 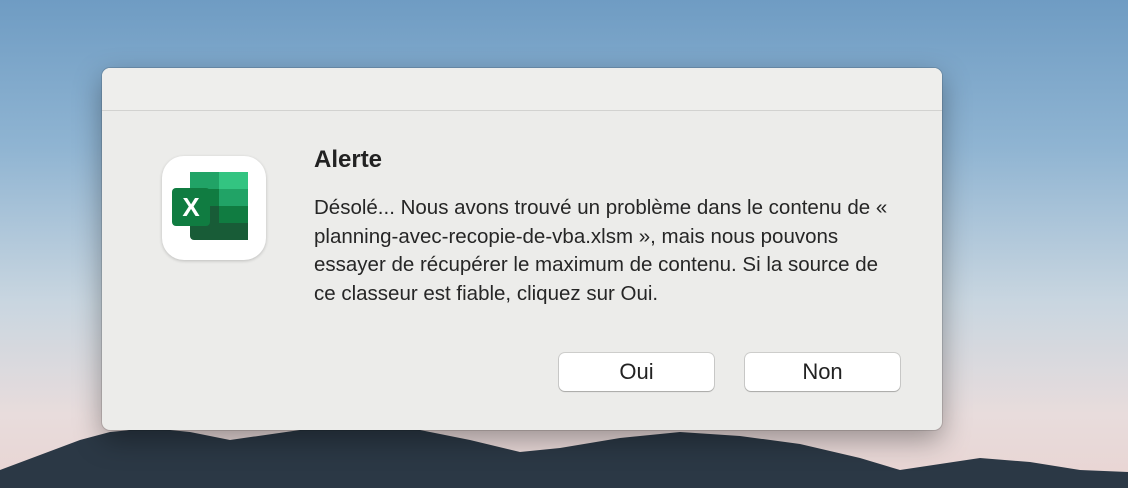 I want to click on alert-title: Alerte, so click(x=348, y=159).